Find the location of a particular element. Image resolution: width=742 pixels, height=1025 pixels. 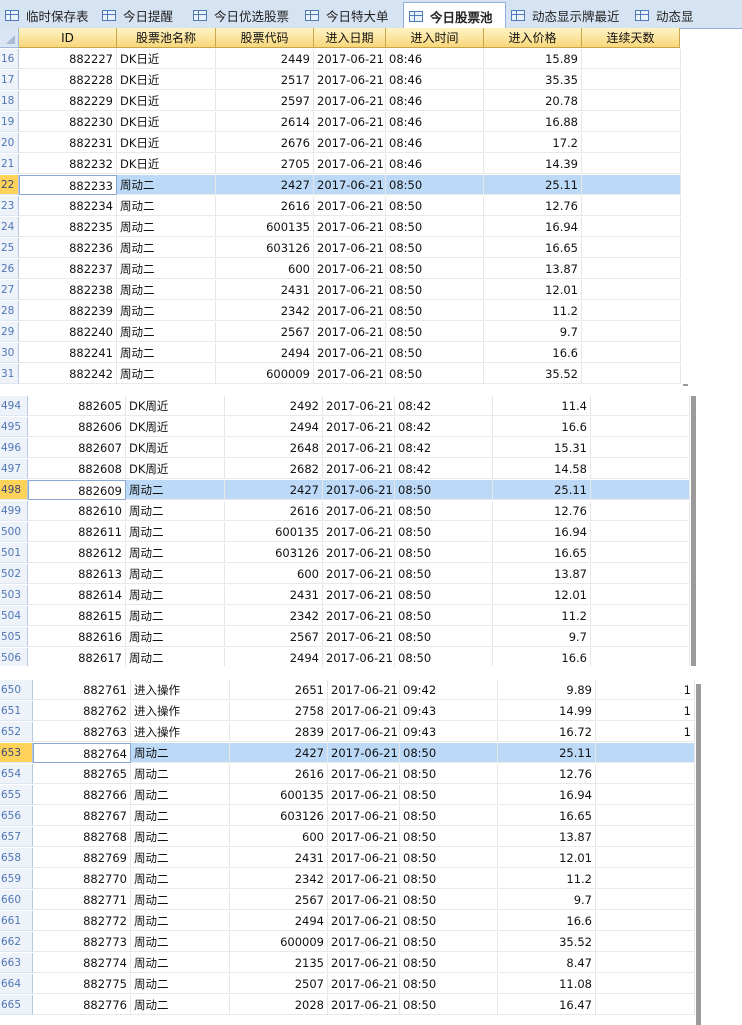

row-number: 27 is located at coordinates (9, 290).